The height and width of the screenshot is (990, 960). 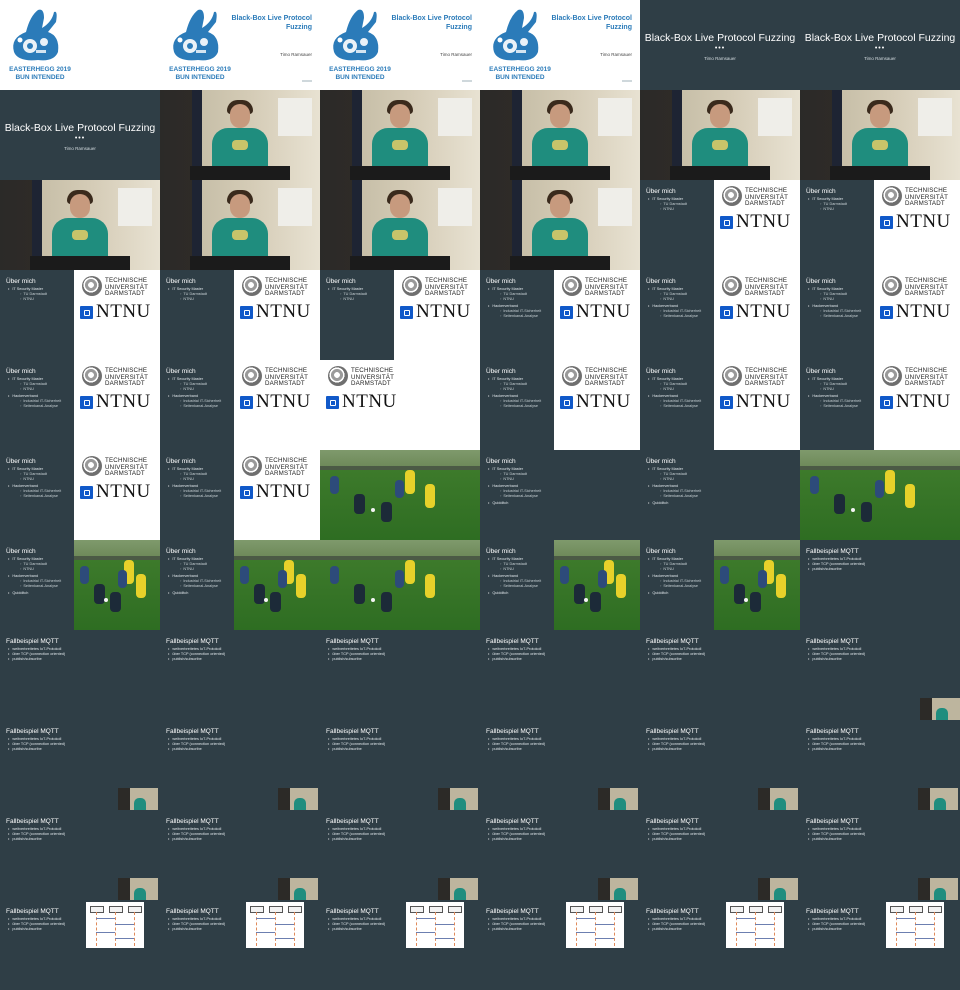 What do you see at coordinates (400, 135) in the screenshot?
I see `speaker-photo` at bounding box center [400, 135].